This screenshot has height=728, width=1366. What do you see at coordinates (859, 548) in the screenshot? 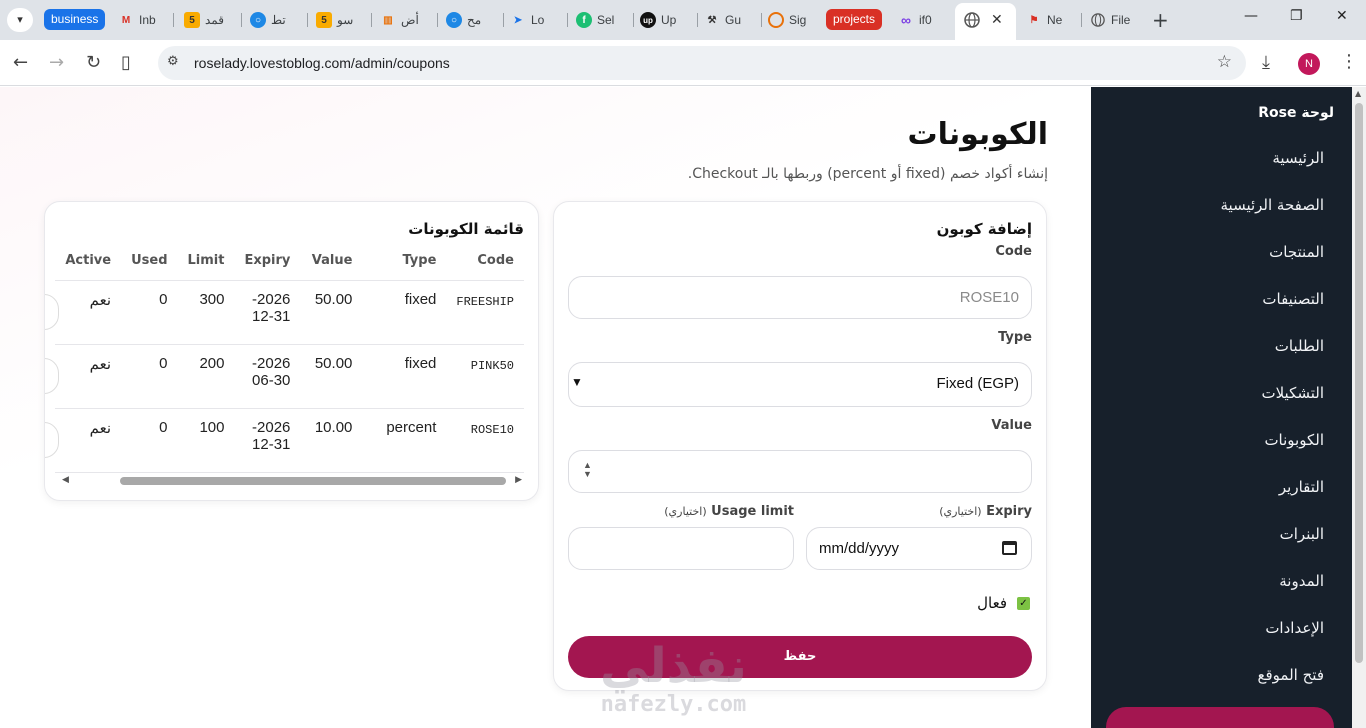
I see `expiry-date-placeholder: mm/dd/yyyy` at bounding box center [859, 548].